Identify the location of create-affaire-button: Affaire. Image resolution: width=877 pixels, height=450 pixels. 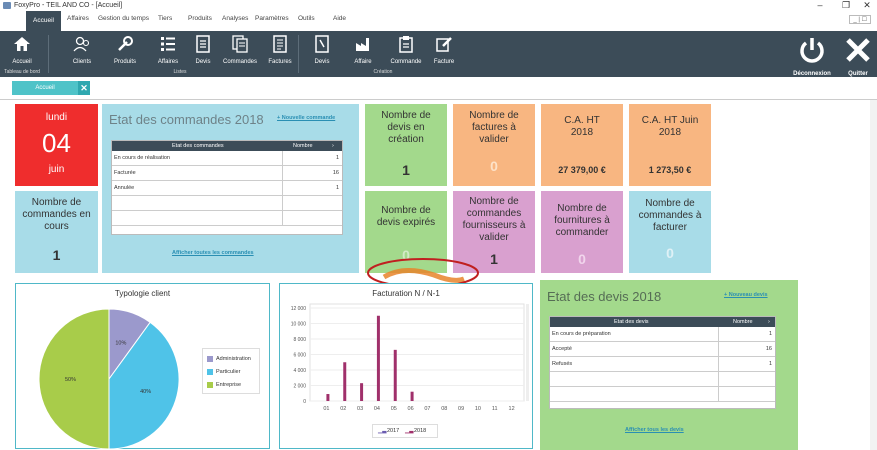
(363, 50).